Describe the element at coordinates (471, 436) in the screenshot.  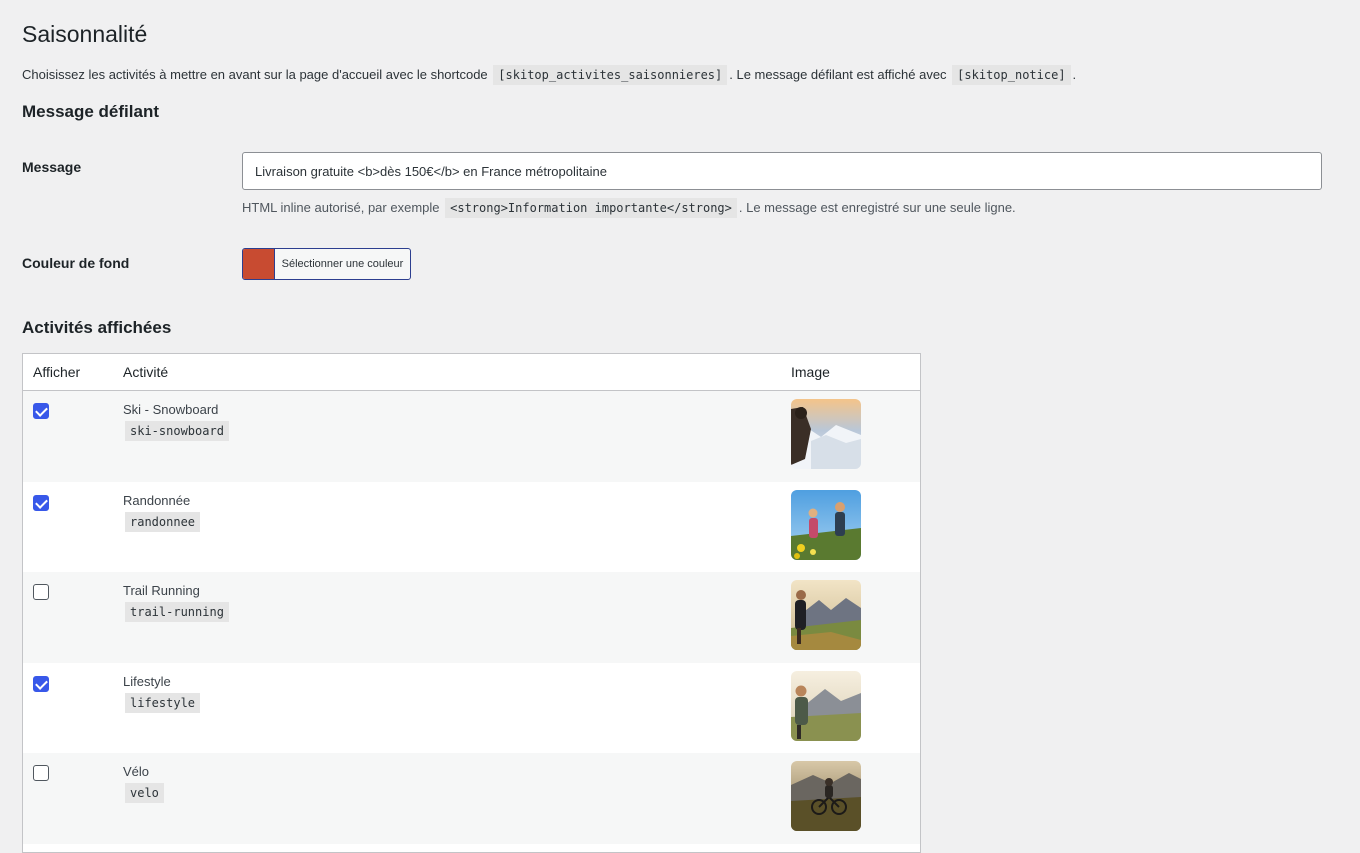
I see `table-row: Ski - Snowboard ski-snowboard` at that location.